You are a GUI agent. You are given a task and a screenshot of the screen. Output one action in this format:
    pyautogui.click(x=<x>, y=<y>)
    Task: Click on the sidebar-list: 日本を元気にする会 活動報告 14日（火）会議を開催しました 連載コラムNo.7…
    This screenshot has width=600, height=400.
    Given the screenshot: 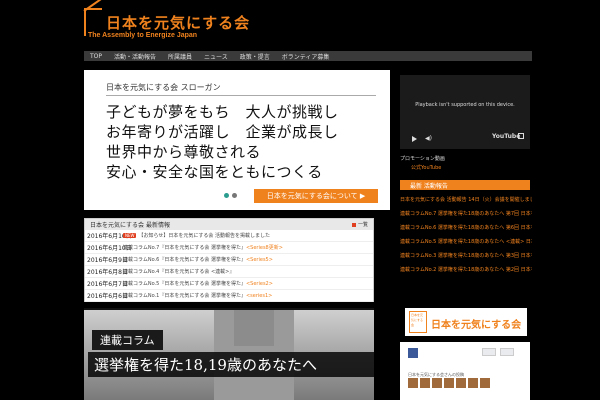 What is the action you would take?
    pyautogui.click(x=466, y=238)
    